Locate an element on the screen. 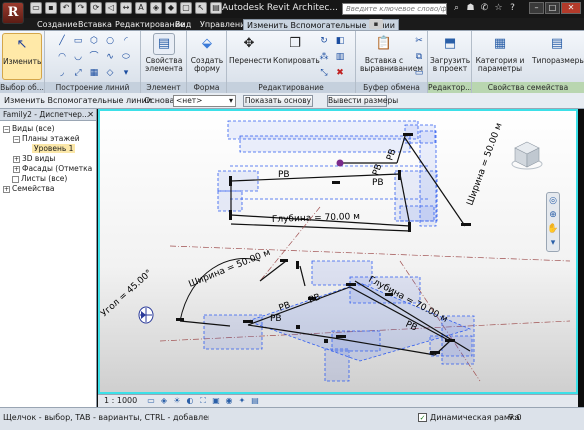 The height and width of the screenshot is (430, 584). view-scale: 1 : 1000 is located at coordinates (120, 400).